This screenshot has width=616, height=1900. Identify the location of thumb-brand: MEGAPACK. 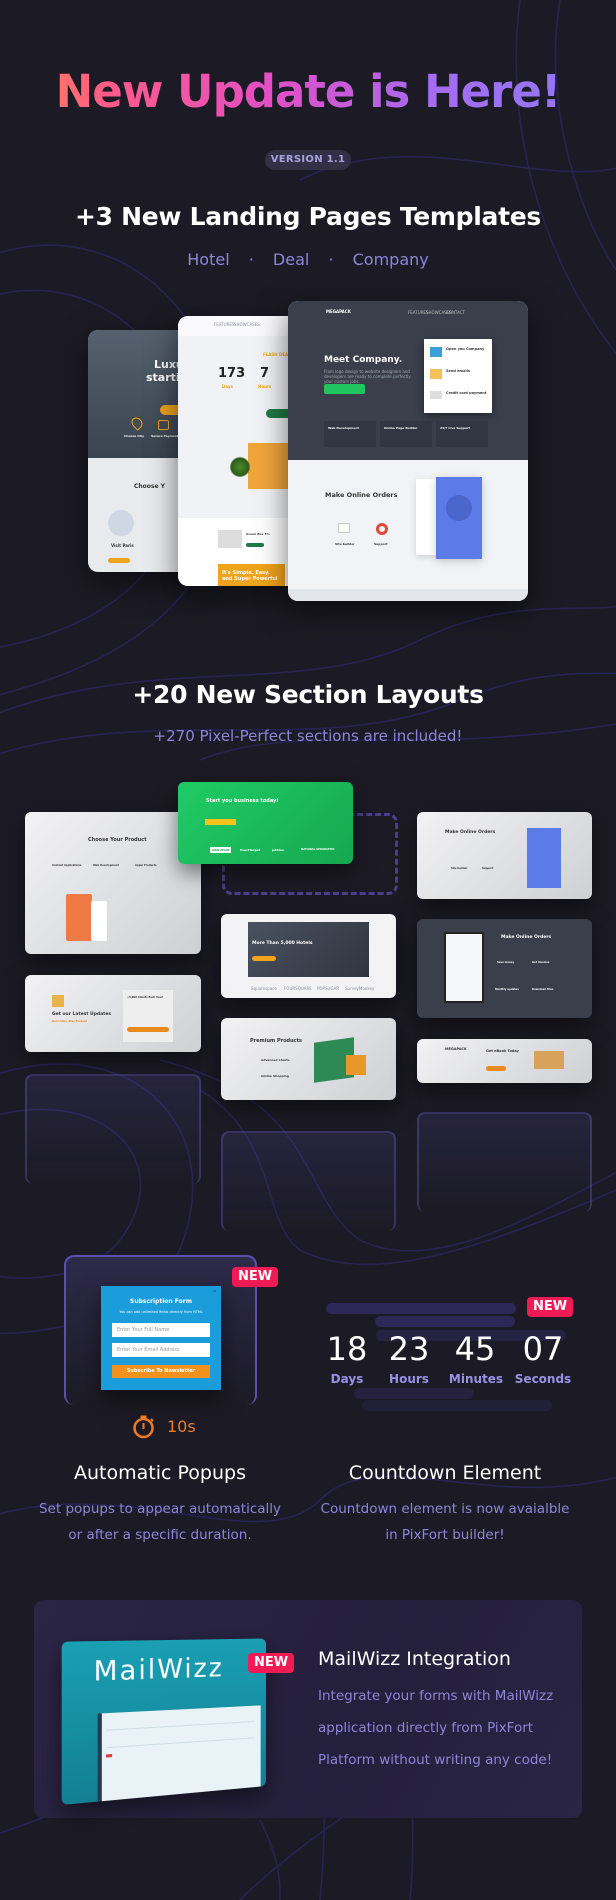
(456, 1049).